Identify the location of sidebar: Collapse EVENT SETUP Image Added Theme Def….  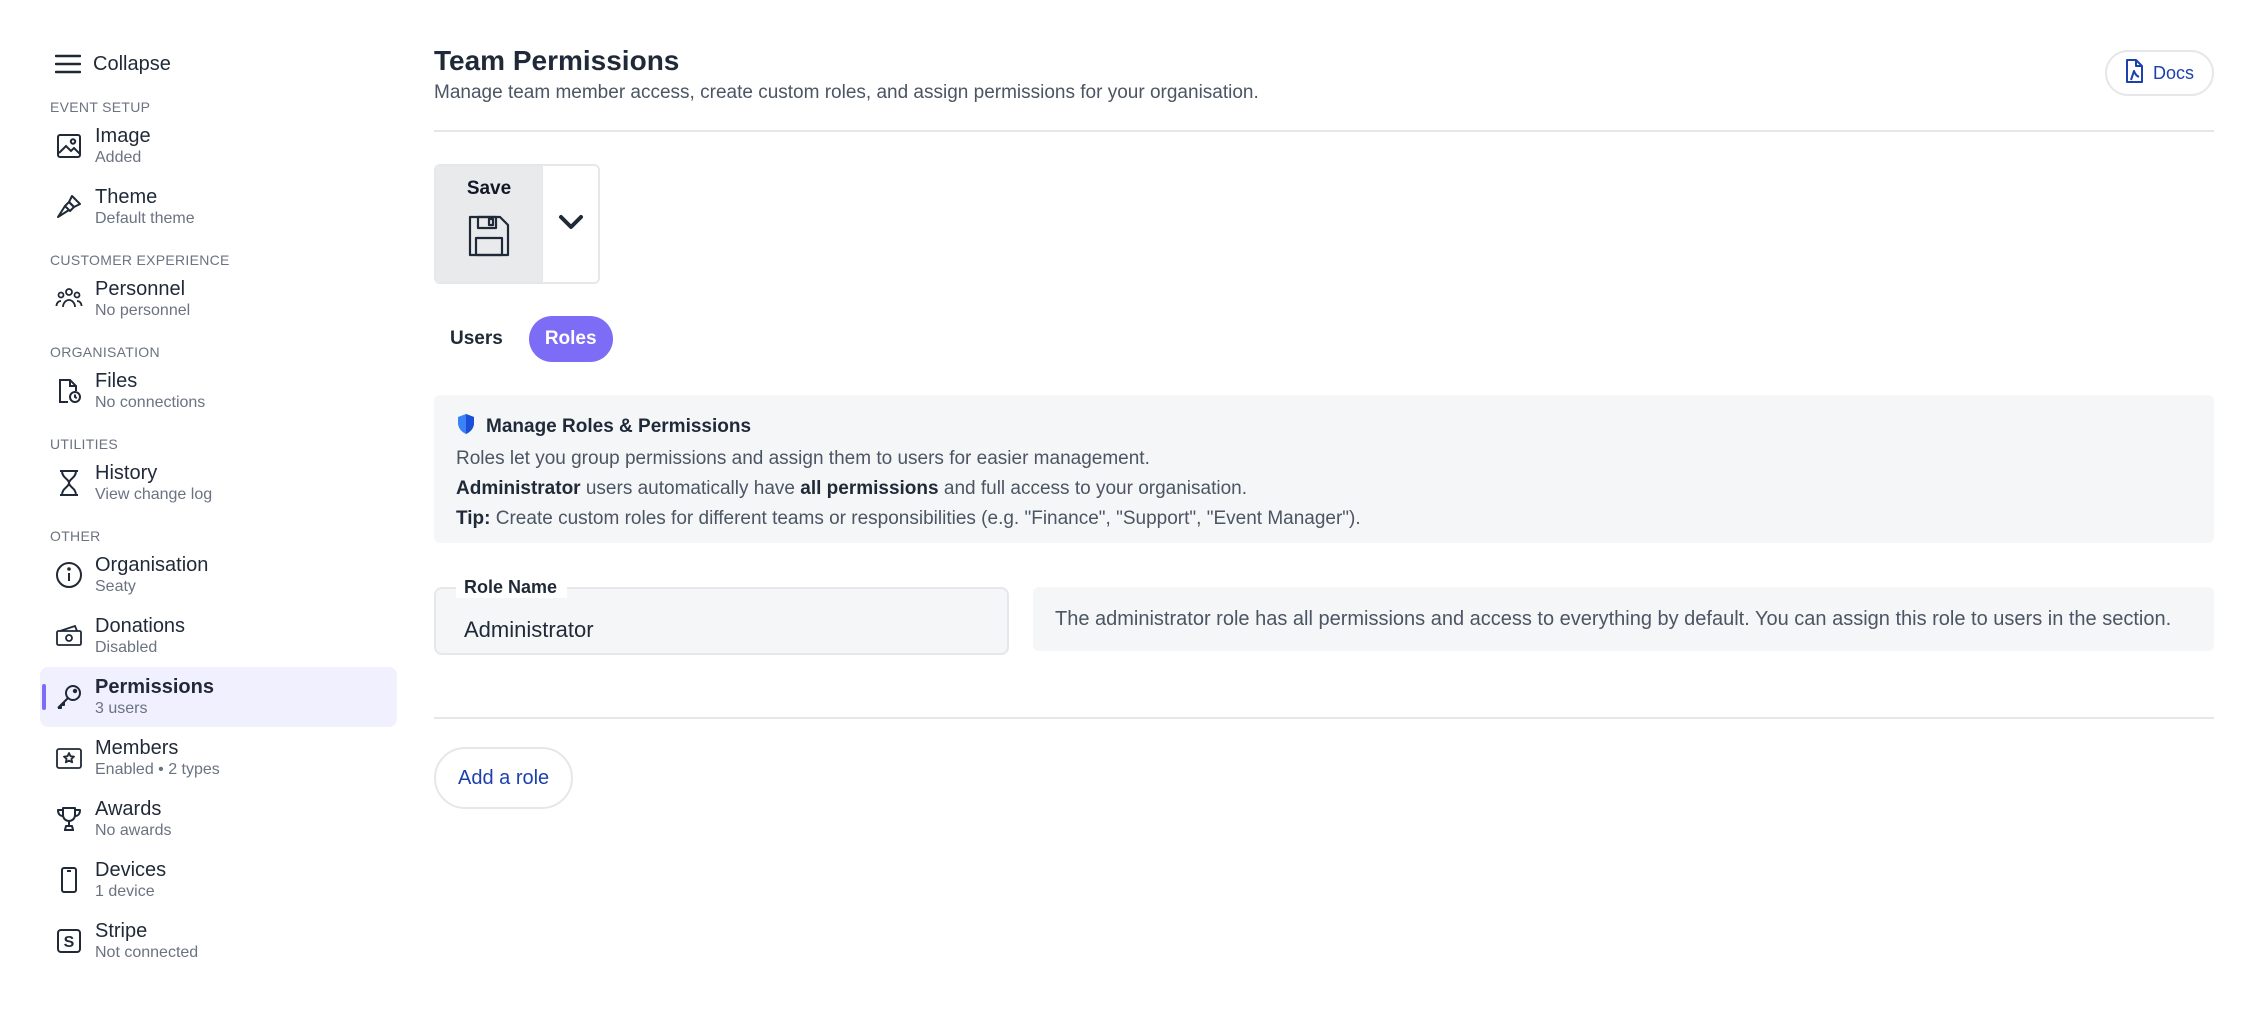
(218, 508).